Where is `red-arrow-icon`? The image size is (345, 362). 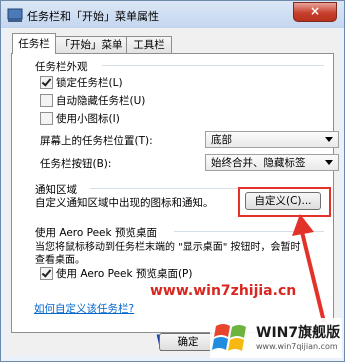
red-arrow-icon is located at coordinates (309, 268).